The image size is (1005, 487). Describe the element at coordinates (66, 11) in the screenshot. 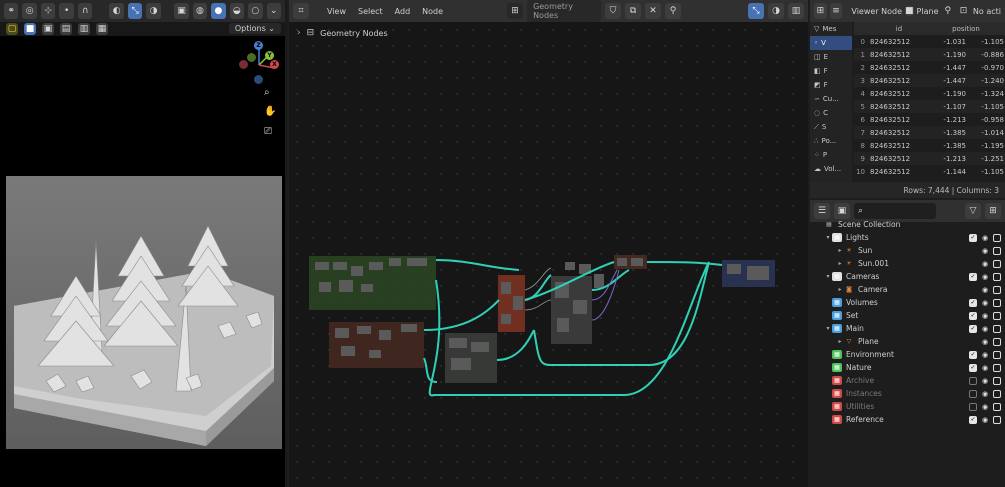

I see `snap-icon: •` at that location.